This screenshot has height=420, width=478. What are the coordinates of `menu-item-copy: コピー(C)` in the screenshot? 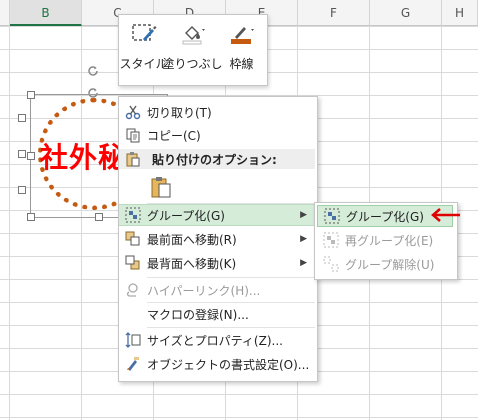 It's located at (217, 135).